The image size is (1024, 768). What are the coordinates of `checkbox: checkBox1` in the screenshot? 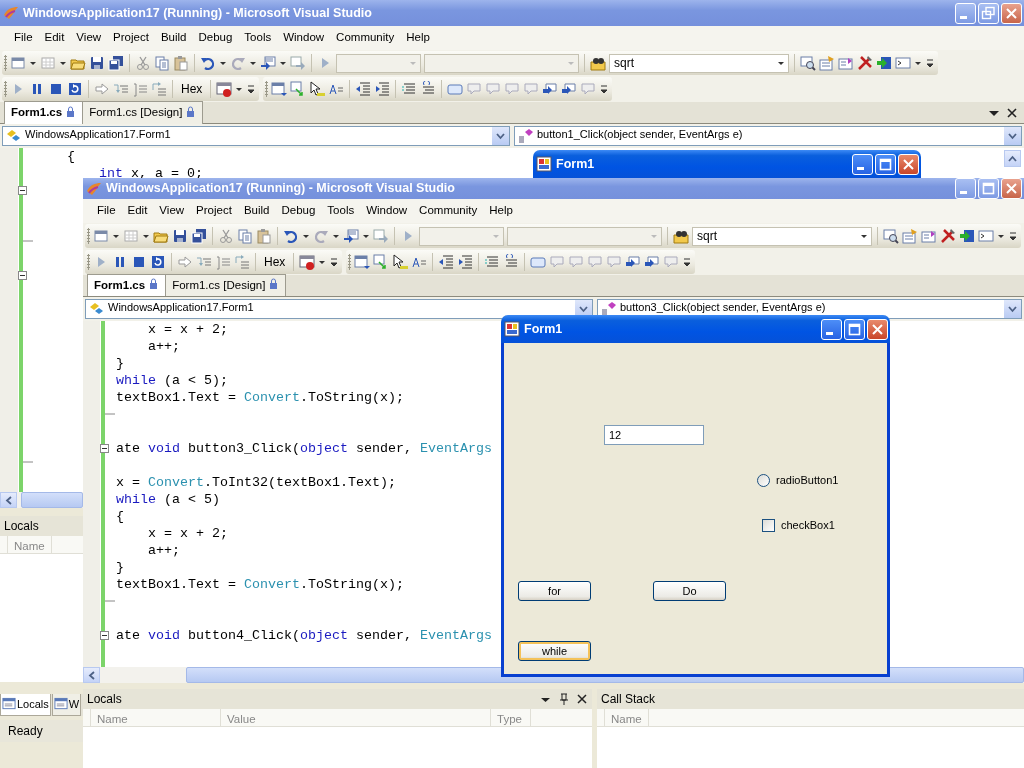 It's located at (798, 525).